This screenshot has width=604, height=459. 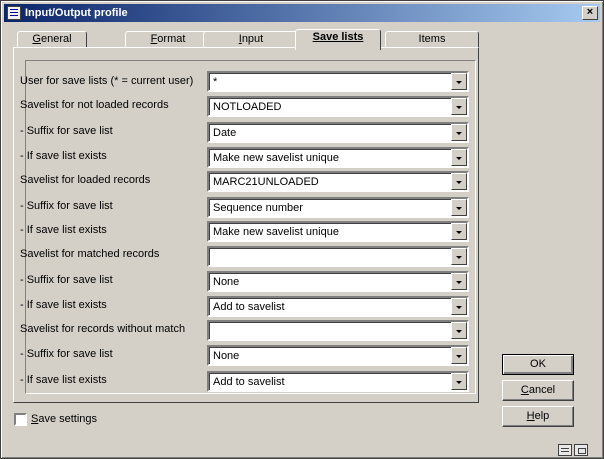 What do you see at coordinates (94, 105) in the screenshot?
I see `field-label: Savelist for not loaded records` at bounding box center [94, 105].